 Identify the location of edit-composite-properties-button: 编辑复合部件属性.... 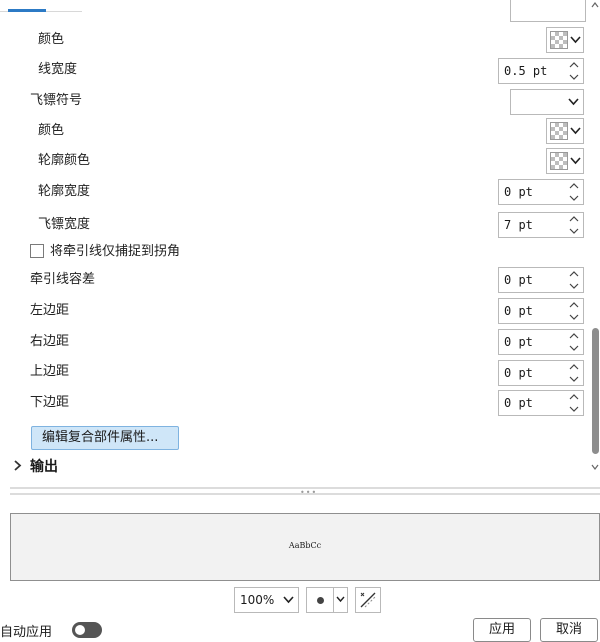
(105, 438).